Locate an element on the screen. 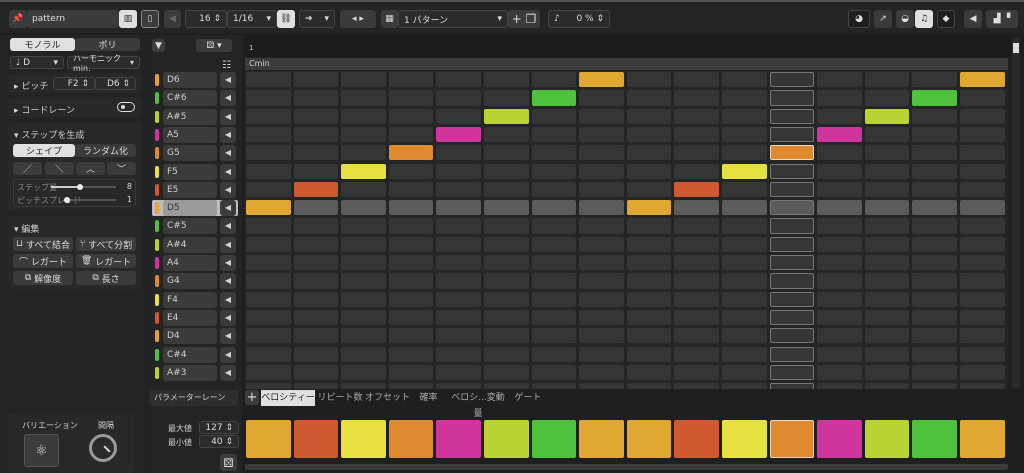 The image size is (1024, 473). param-tab: 確率 is located at coordinates (428, 398).